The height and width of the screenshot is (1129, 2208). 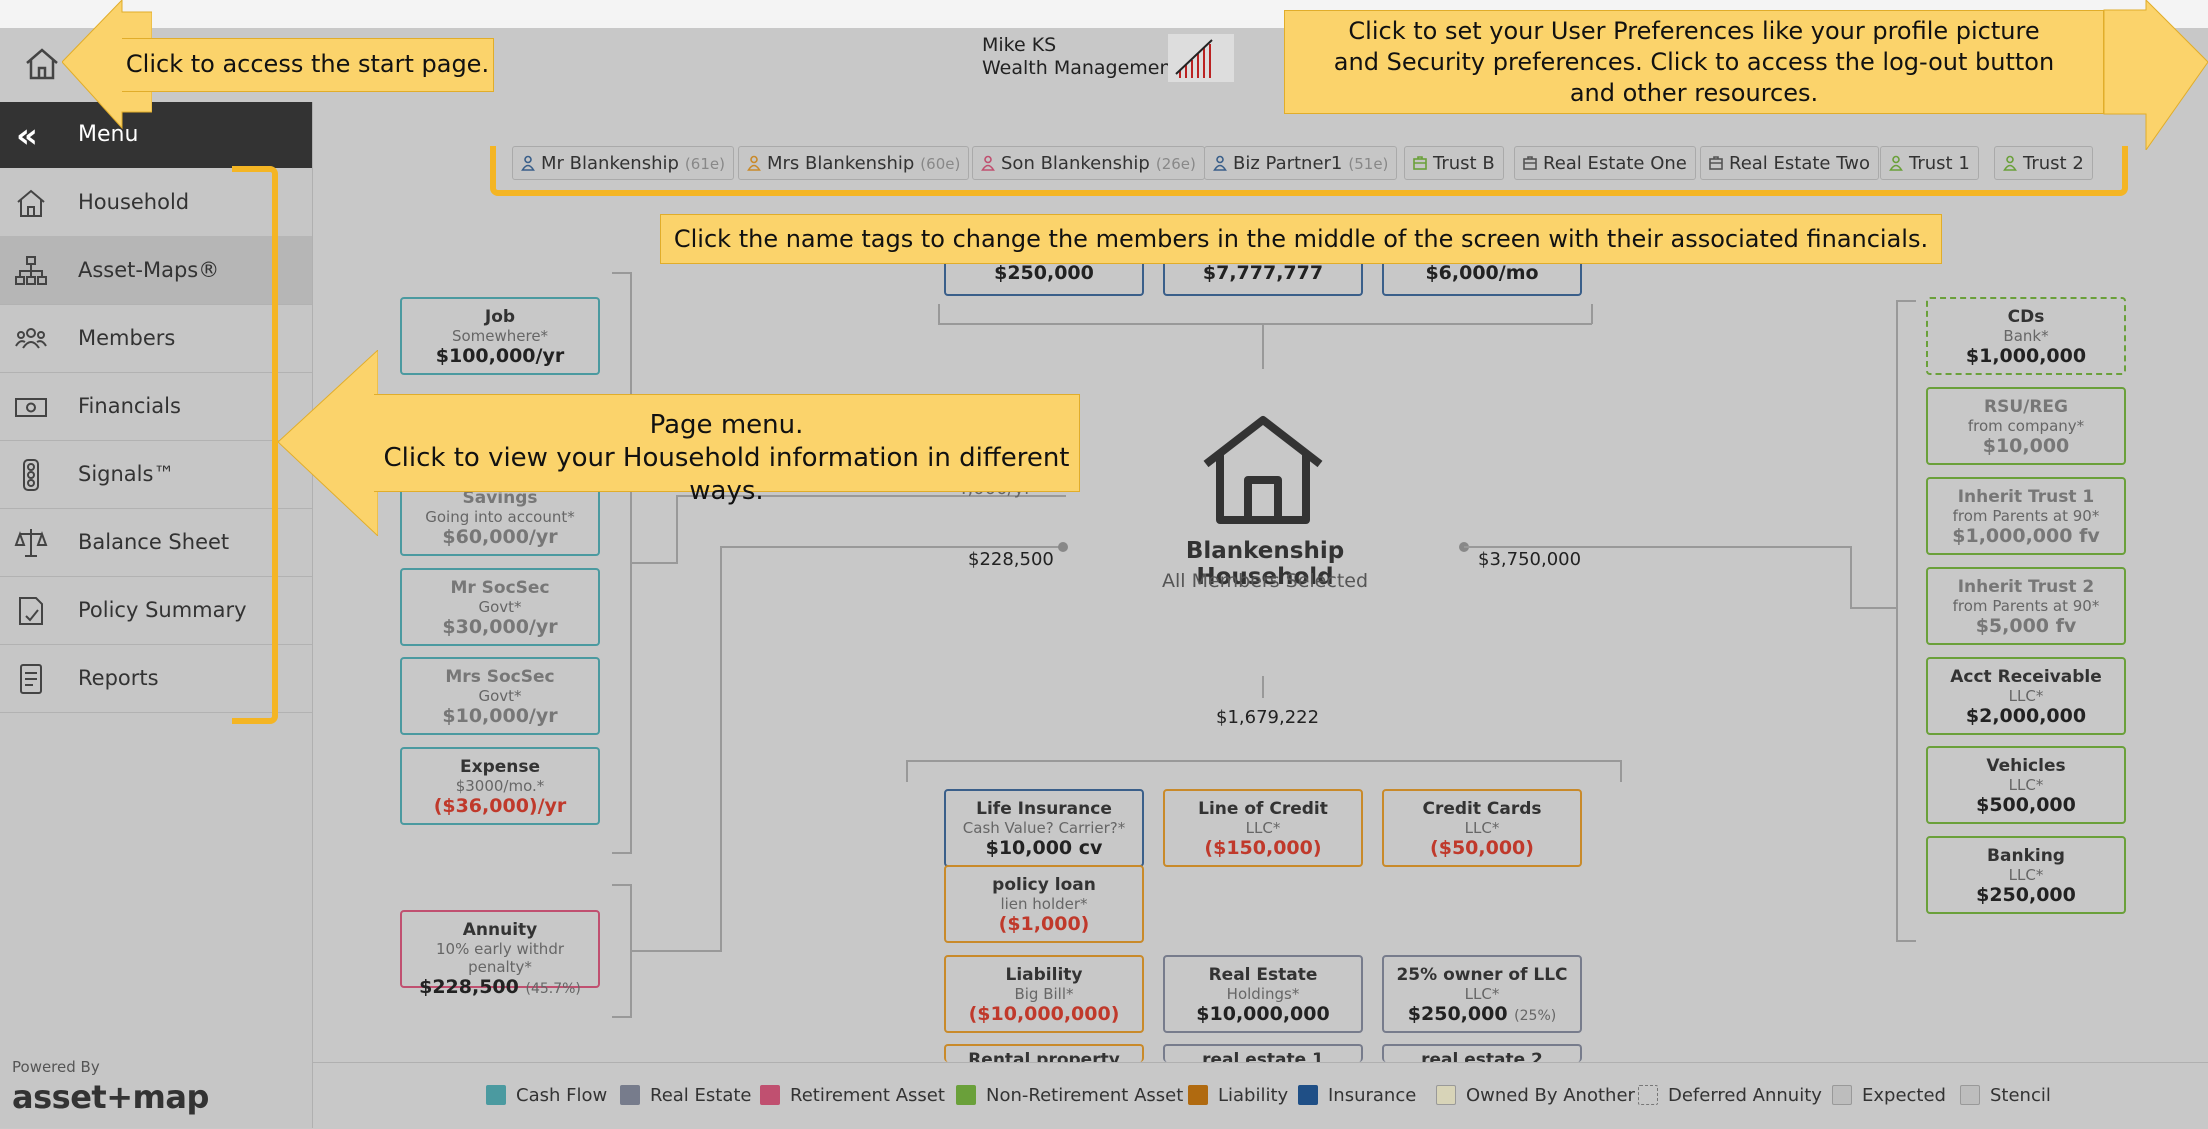 What do you see at coordinates (2026, 875) in the screenshot?
I see `right-card-banking: Banking LLC* $250,000` at bounding box center [2026, 875].